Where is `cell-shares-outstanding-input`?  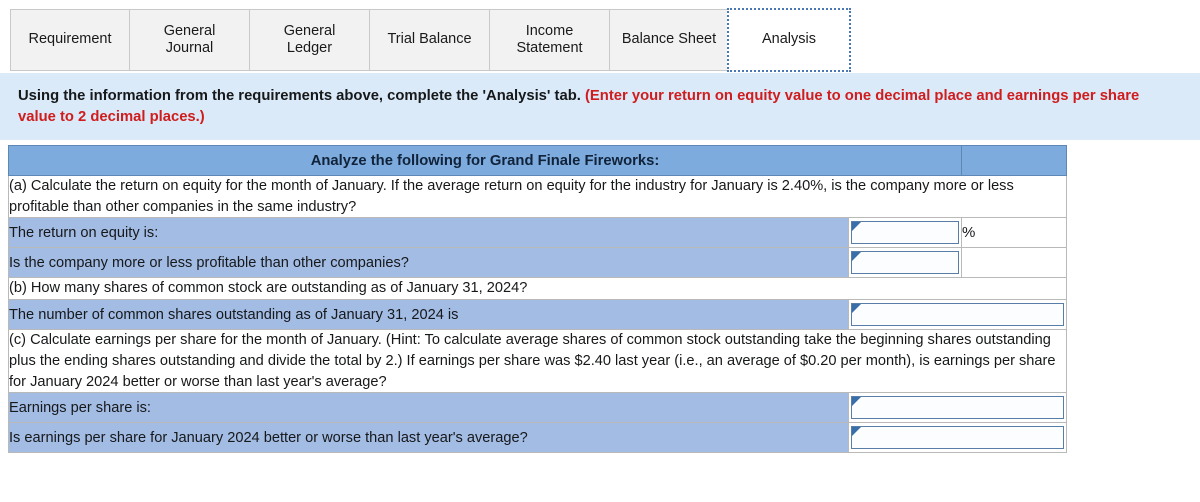
cell-shares-outstanding-input is located at coordinates (957, 315).